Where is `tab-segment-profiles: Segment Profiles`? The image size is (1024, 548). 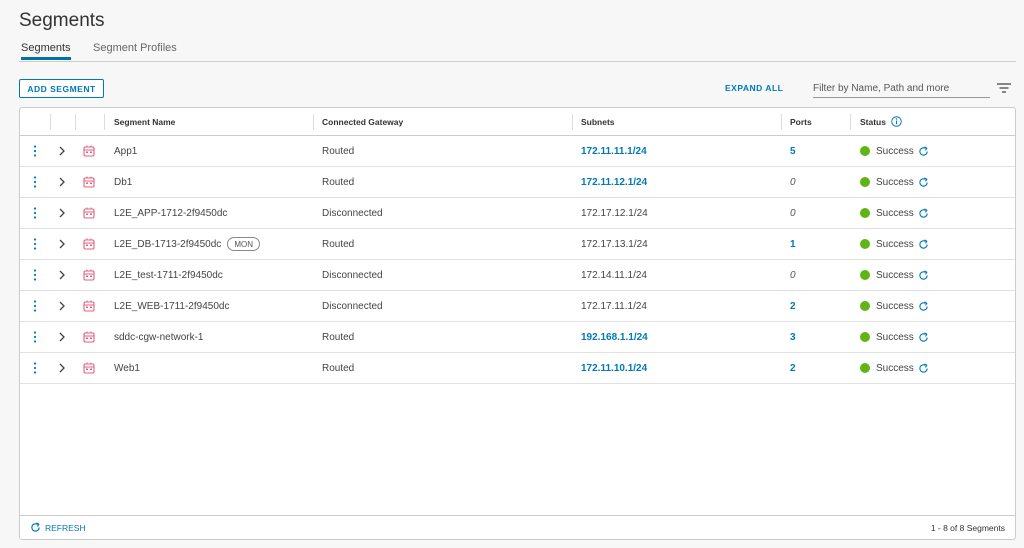
tab-segment-profiles: Segment Profiles is located at coordinates (135, 50).